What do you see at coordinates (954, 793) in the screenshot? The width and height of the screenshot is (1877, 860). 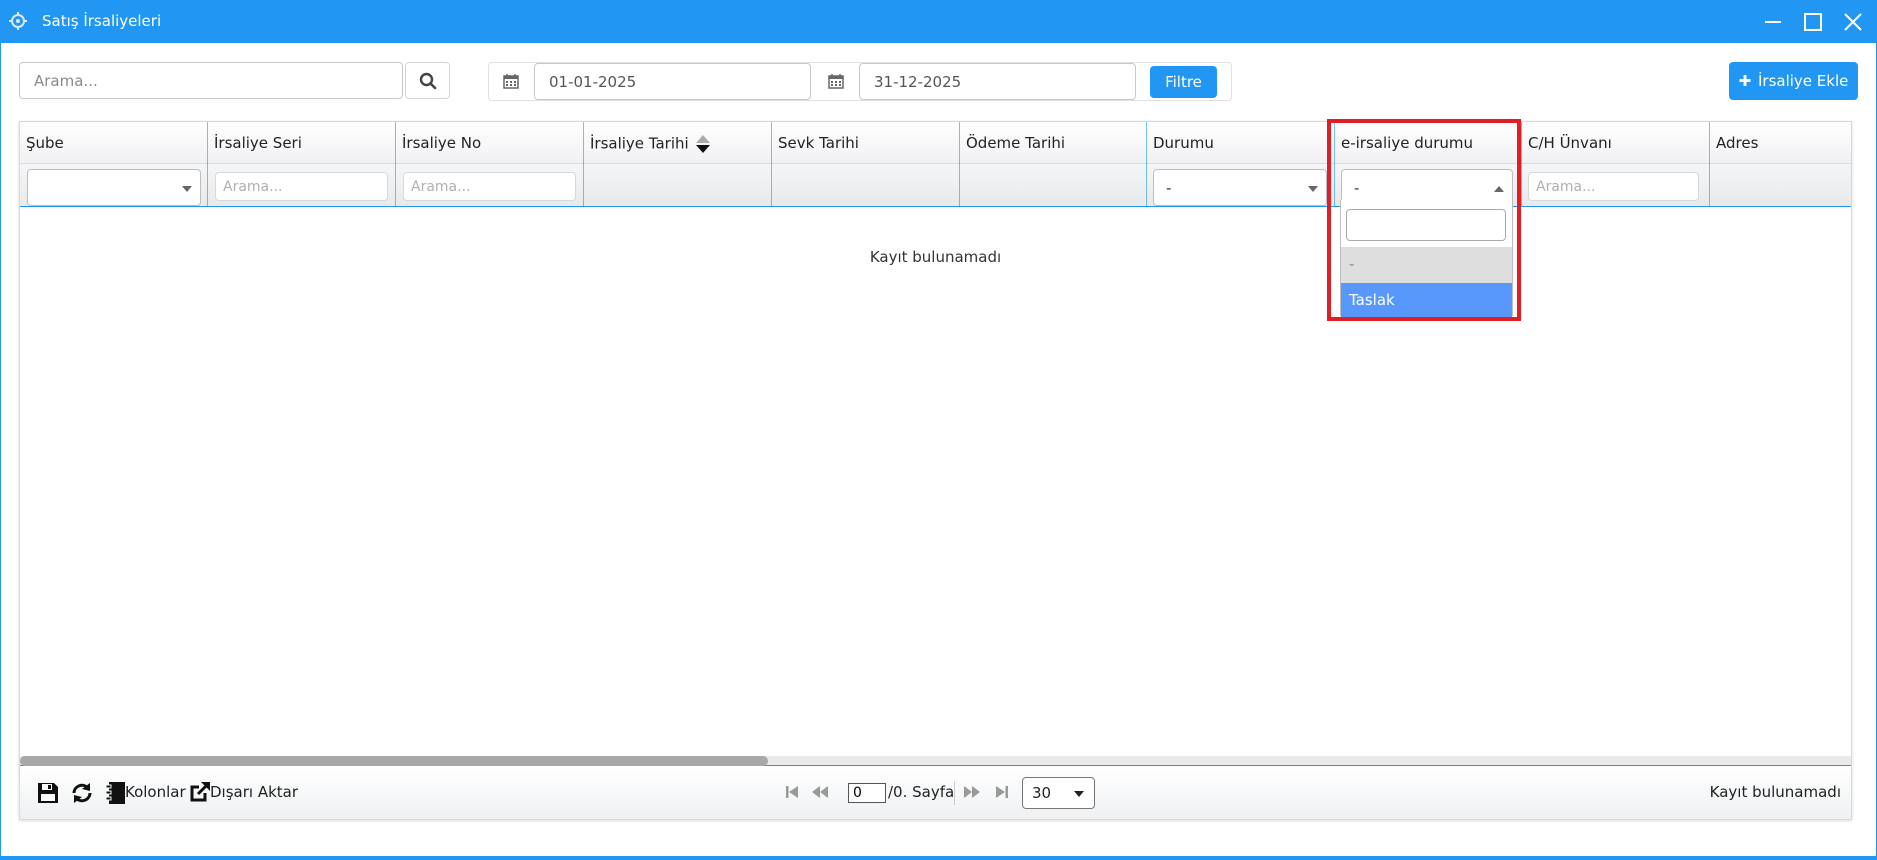 I see `pager-divider` at bounding box center [954, 793].